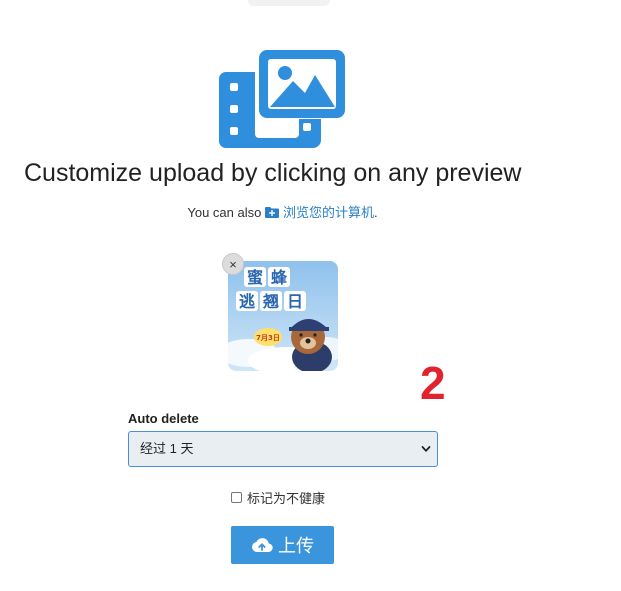 The height and width of the screenshot is (591, 621). I want to click on svg-text: 翘, so click(270, 301).